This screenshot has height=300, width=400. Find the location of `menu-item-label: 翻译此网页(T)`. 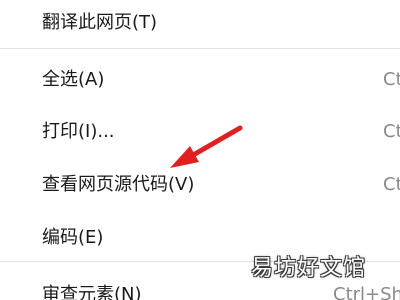

menu-item-label: 翻译此网页(T) is located at coordinates (100, 22).